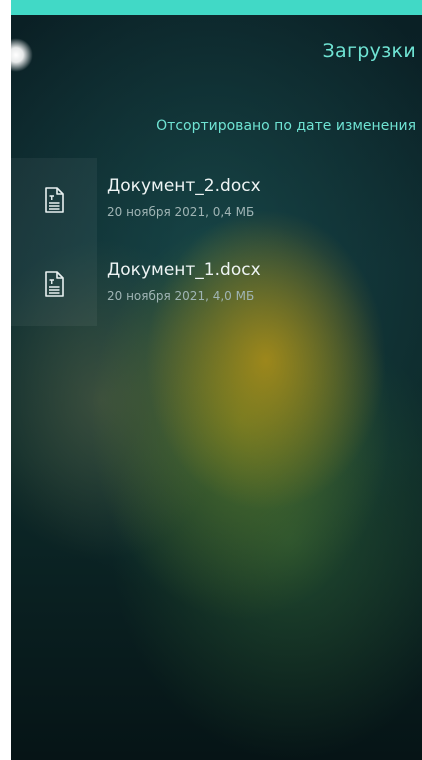 The image size is (422, 760). Describe the element at coordinates (216, 284) in the screenshot. I see `file-item: Документ_1.docx 20 ноября 2021, 4,0 МБ` at that location.